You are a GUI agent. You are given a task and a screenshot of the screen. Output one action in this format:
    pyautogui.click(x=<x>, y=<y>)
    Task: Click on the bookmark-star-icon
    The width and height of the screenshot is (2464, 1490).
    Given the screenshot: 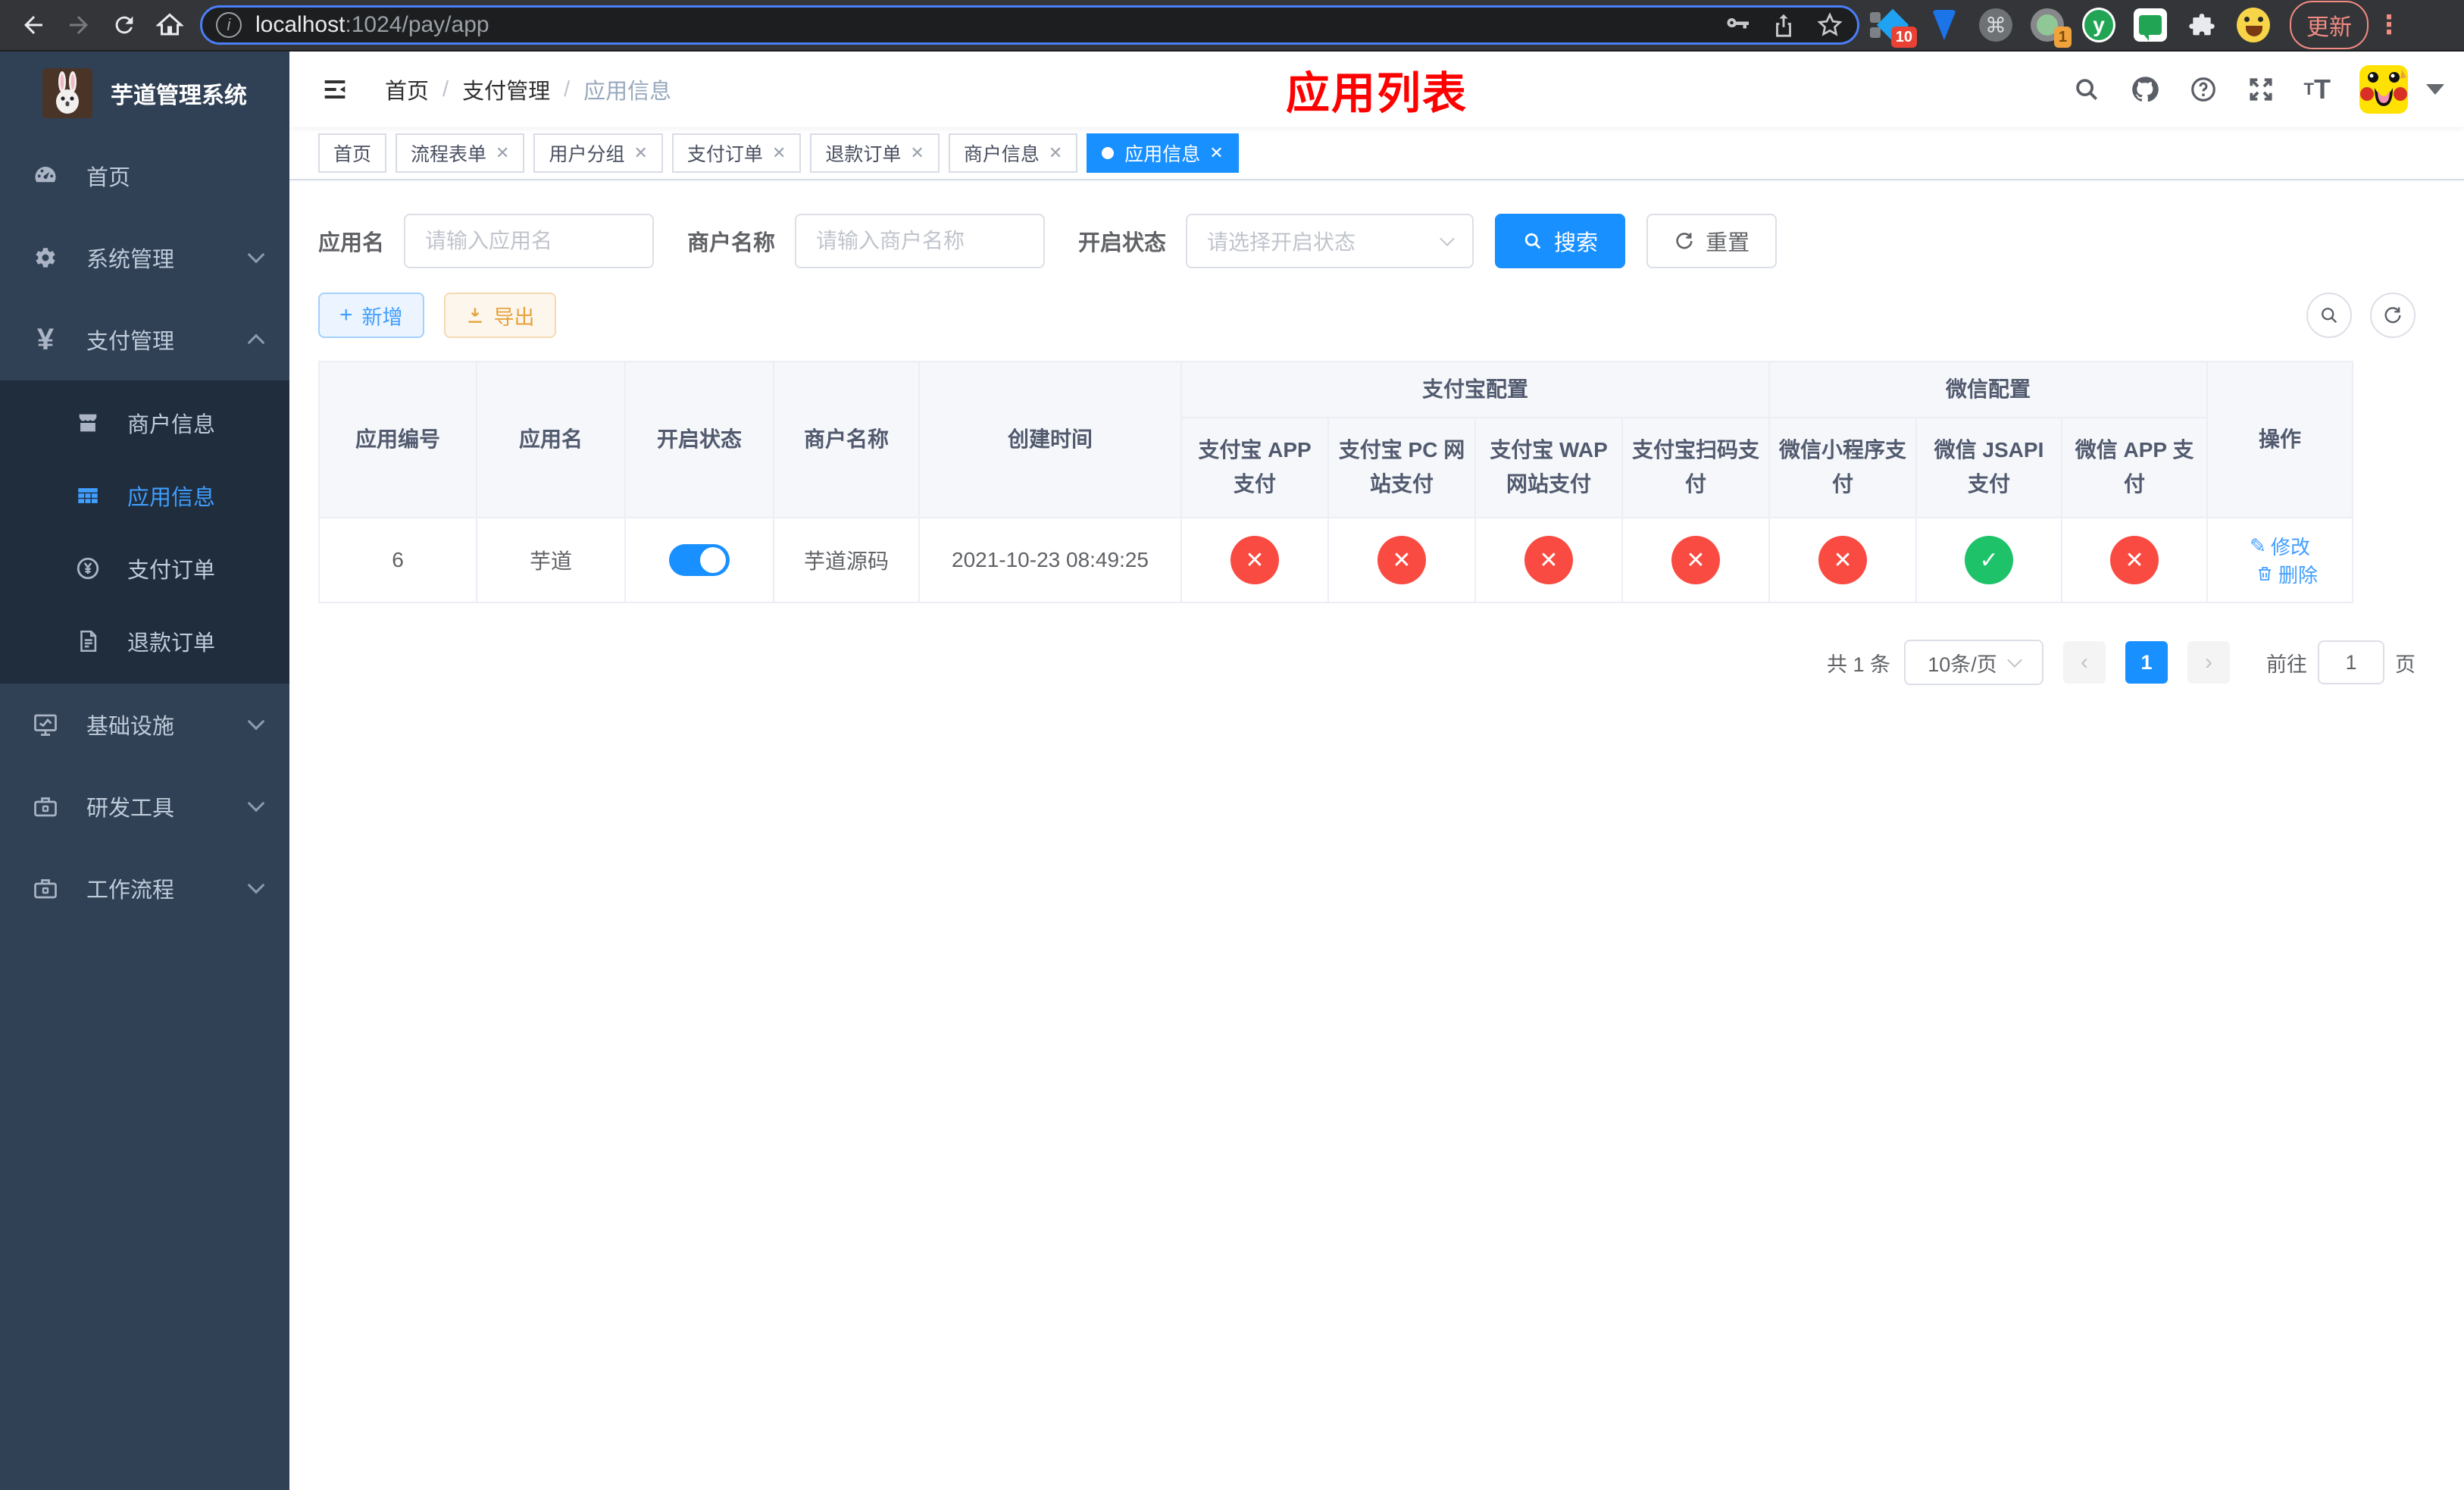 What is the action you would take?
    pyautogui.click(x=1829, y=25)
    